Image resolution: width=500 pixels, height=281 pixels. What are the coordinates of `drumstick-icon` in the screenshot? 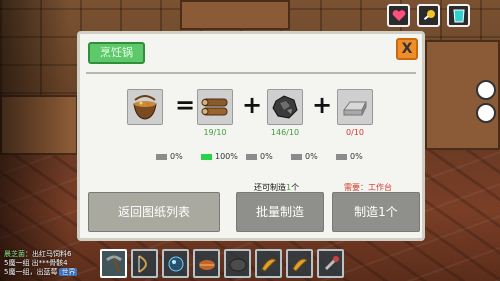 It's located at (428, 15).